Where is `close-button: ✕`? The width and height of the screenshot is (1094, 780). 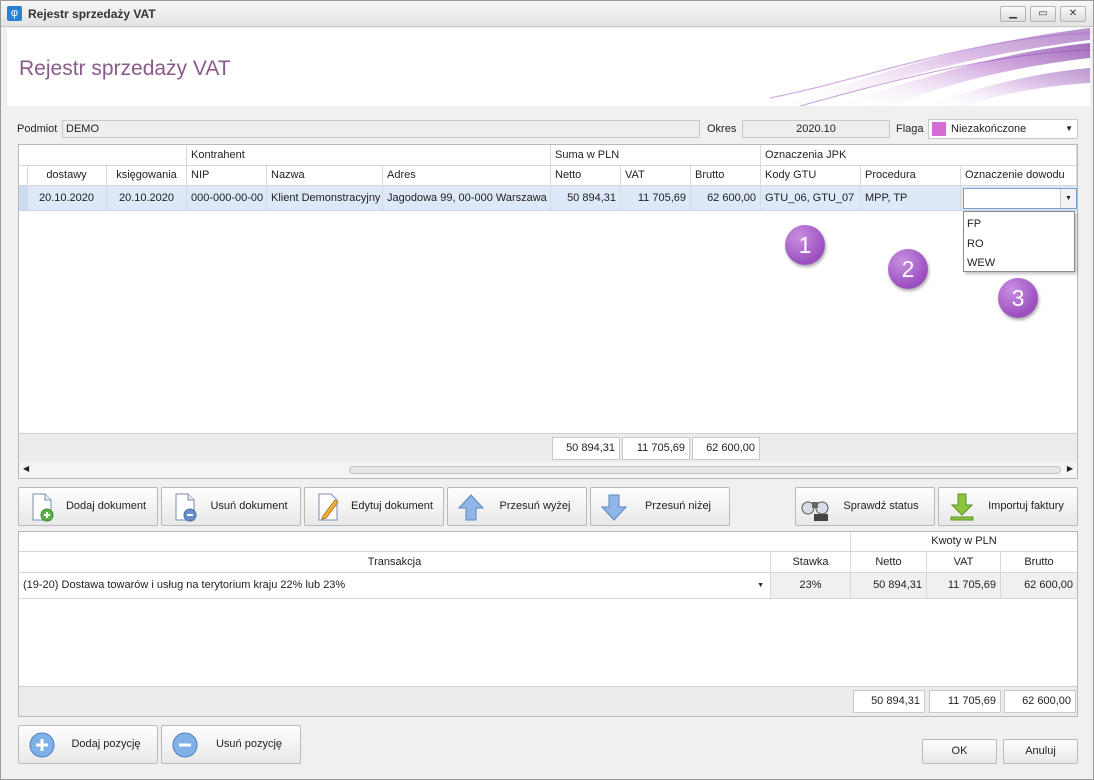 close-button: ✕ is located at coordinates (1073, 14).